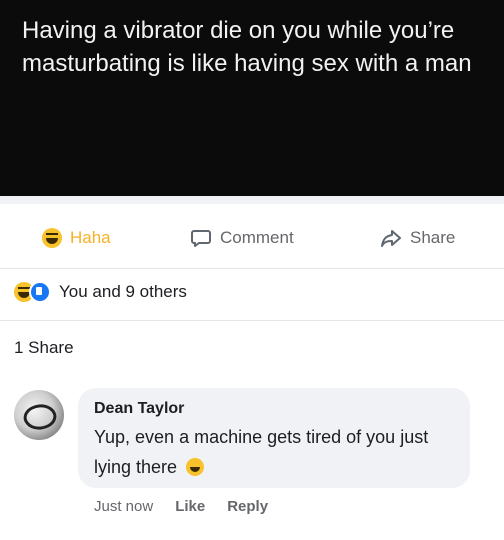 This screenshot has height=540, width=504. I want to click on like-reaction-icon, so click(40, 292).